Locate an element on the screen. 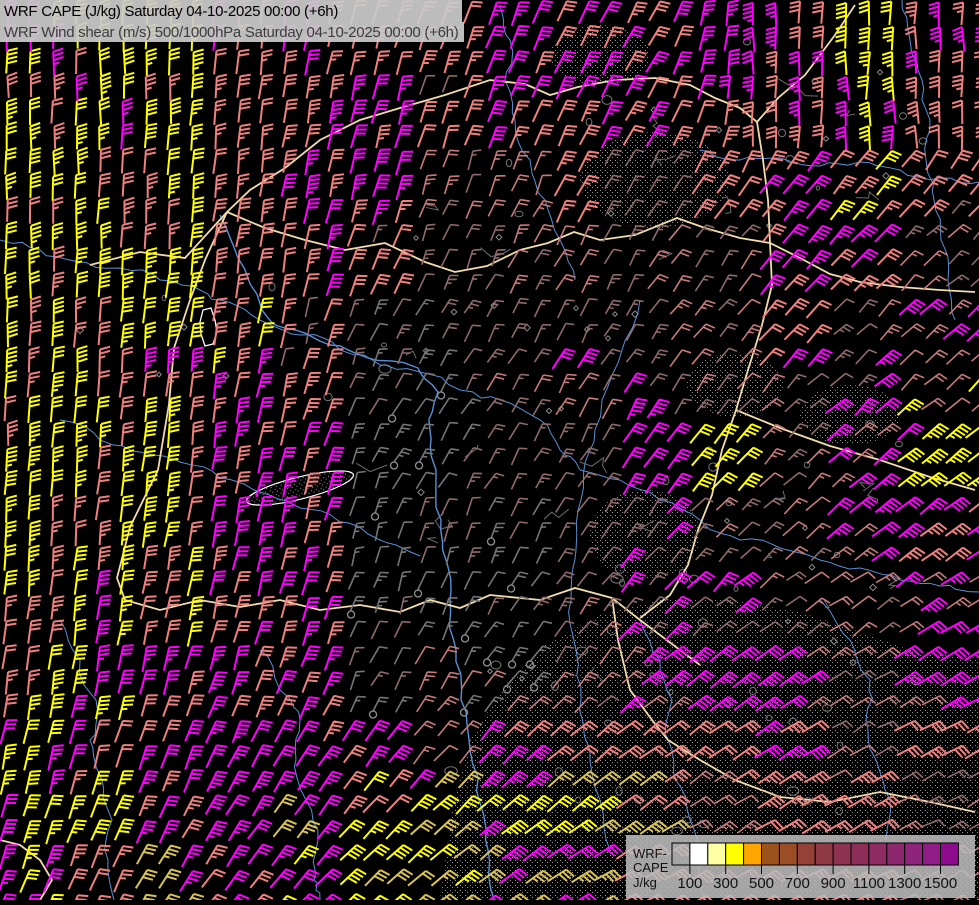  svg-text: 900 is located at coordinates (833, 883).